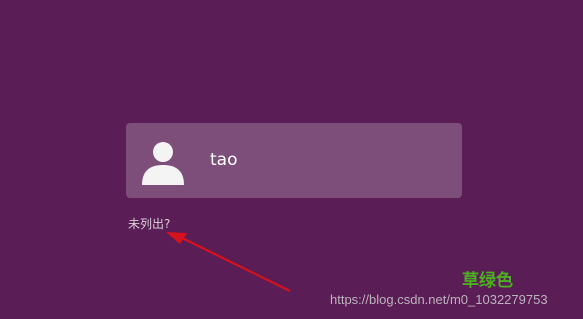 Image resolution: width=583 pixels, height=319 pixels. Describe the element at coordinates (487, 281) in the screenshot. I see `annotation-caption: 草绿色` at that location.